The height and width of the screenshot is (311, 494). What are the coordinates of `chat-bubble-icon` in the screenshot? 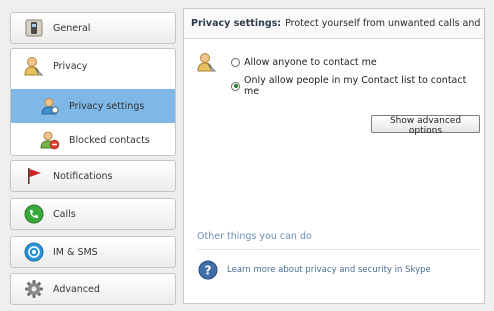 It's located at (34, 252).